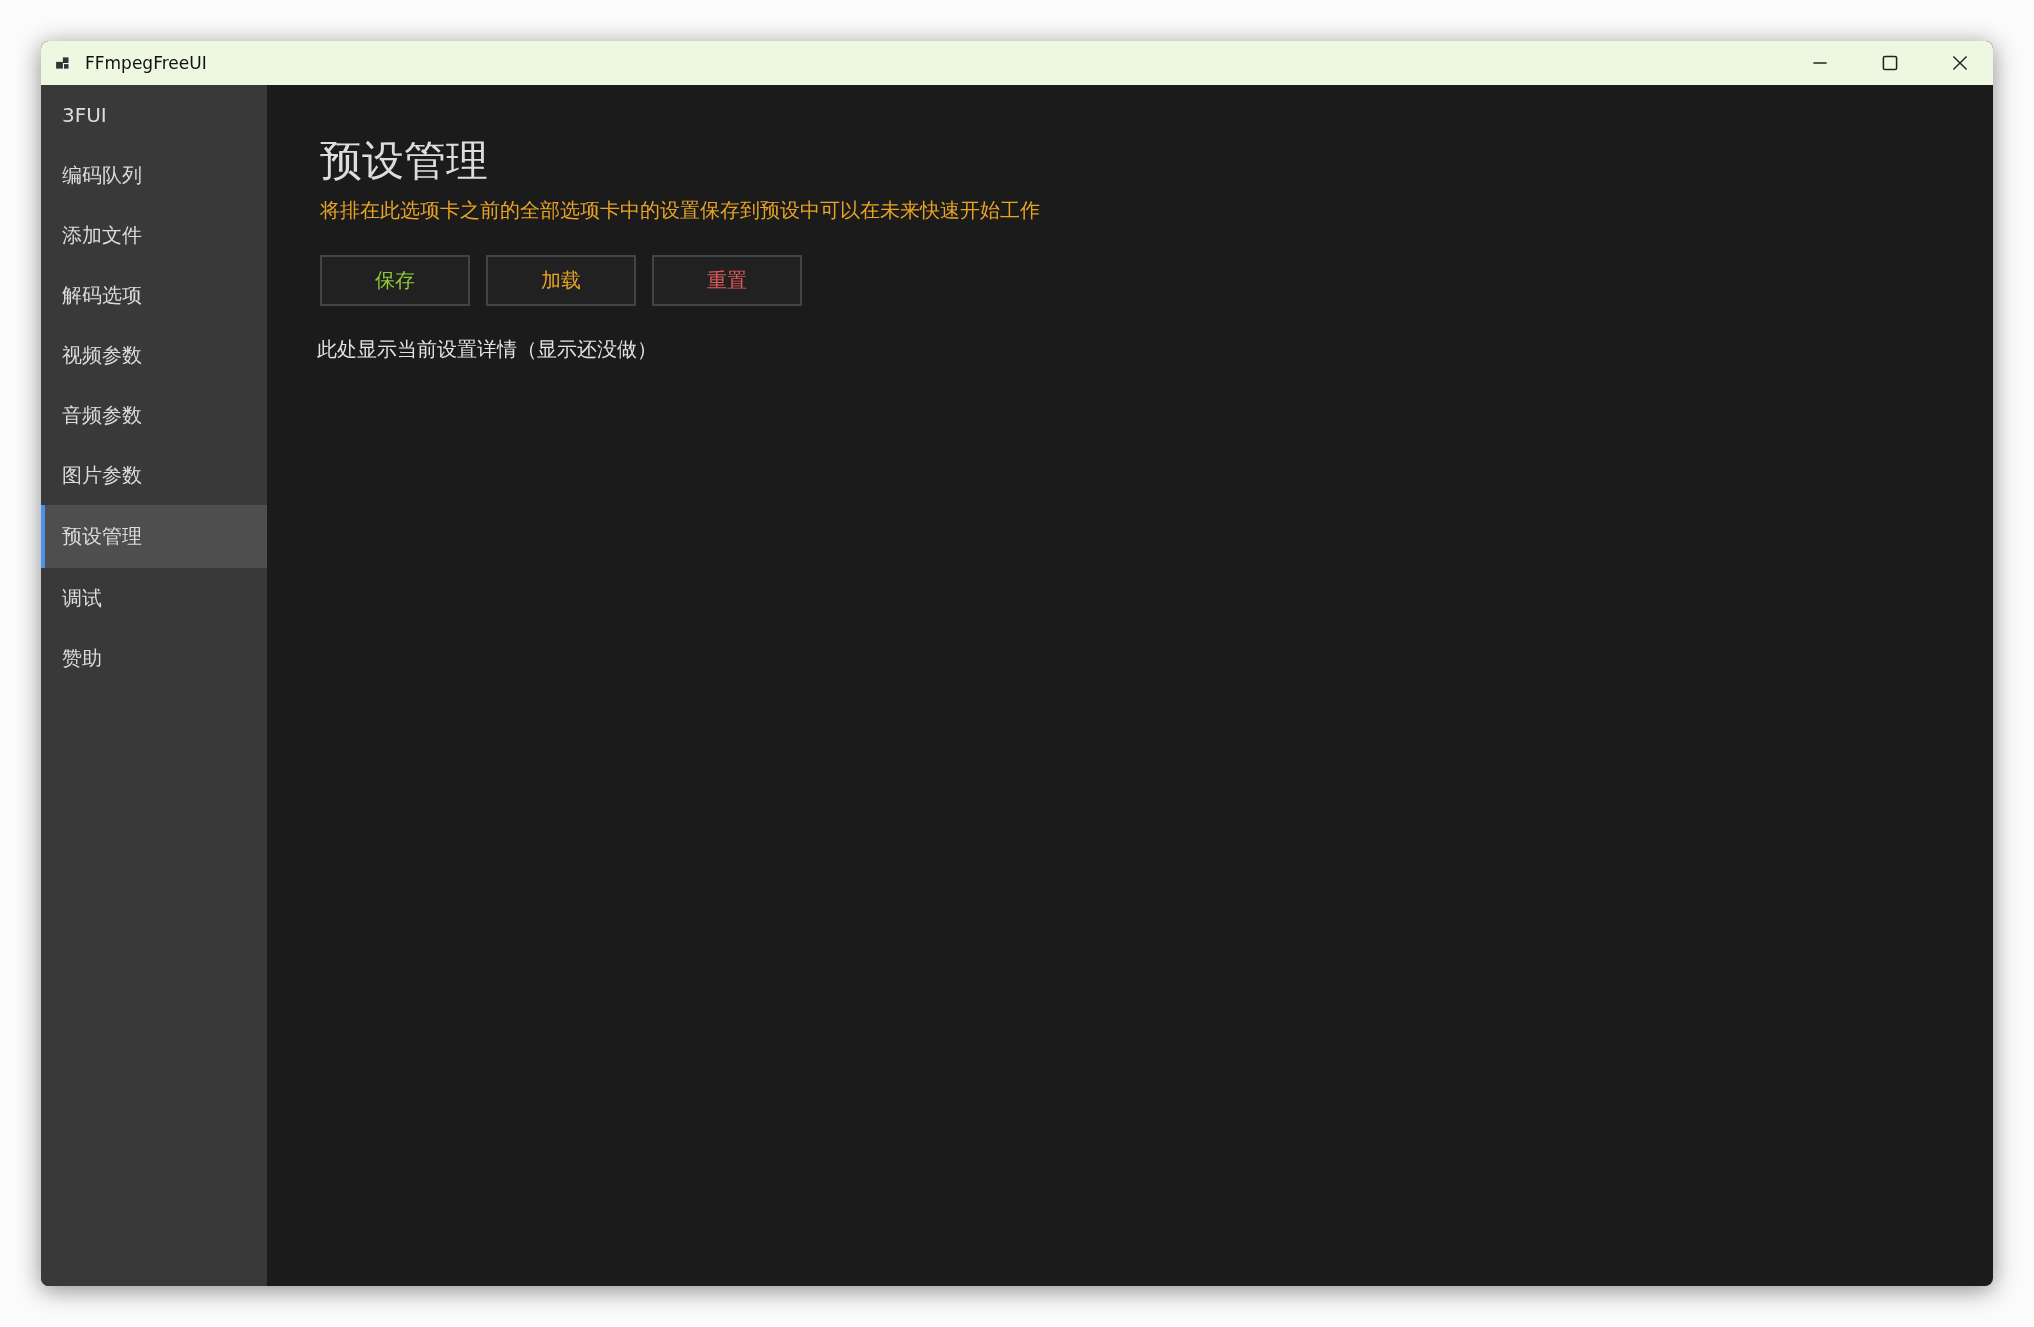 The height and width of the screenshot is (1327, 2034). What do you see at coordinates (154, 658) in the screenshot?
I see `sidebar-item: 赞助` at bounding box center [154, 658].